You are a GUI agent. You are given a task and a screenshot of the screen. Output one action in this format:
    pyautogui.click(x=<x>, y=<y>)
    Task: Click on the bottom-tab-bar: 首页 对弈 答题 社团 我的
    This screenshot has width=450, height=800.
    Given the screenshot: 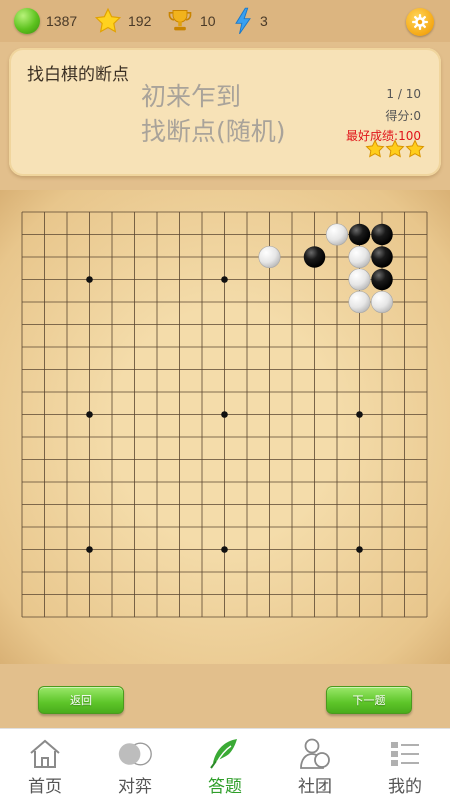 What is the action you would take?
    pyautogui.click(x=225, y=764)
    